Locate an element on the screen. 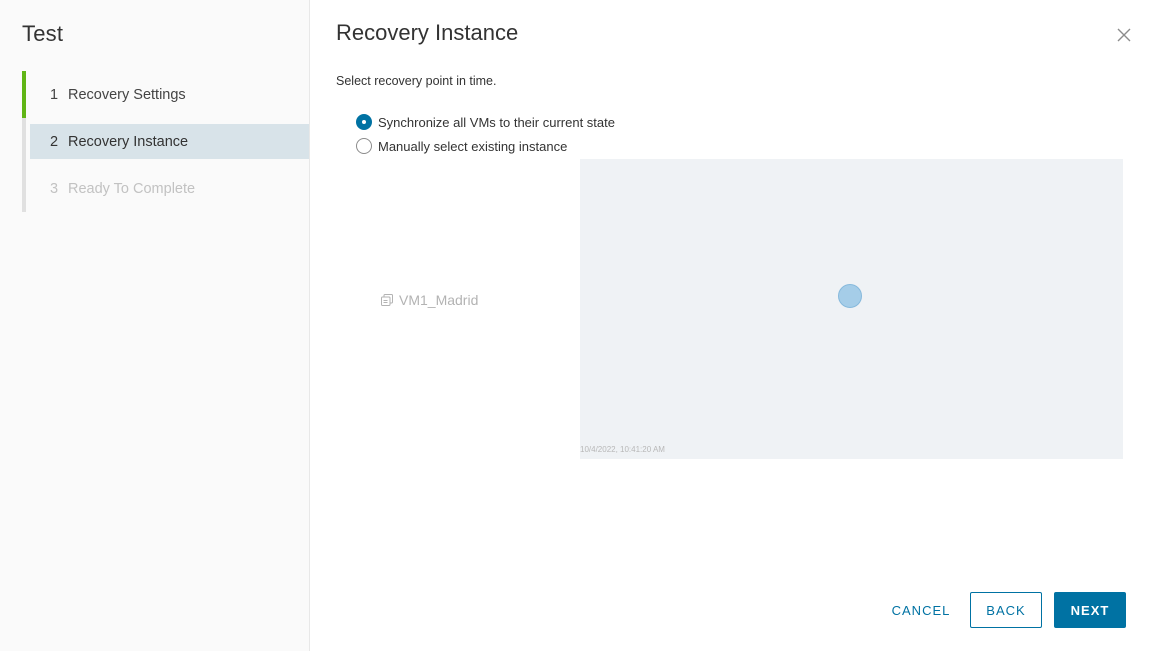  close-button is located at coordinates (1124, 35).